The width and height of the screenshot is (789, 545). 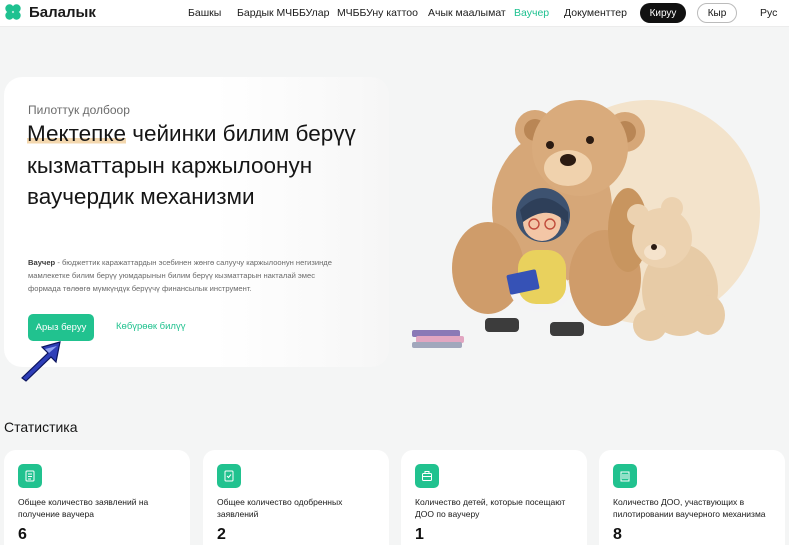 I want to click on approved-document-icon, so click(x=229, y=476).